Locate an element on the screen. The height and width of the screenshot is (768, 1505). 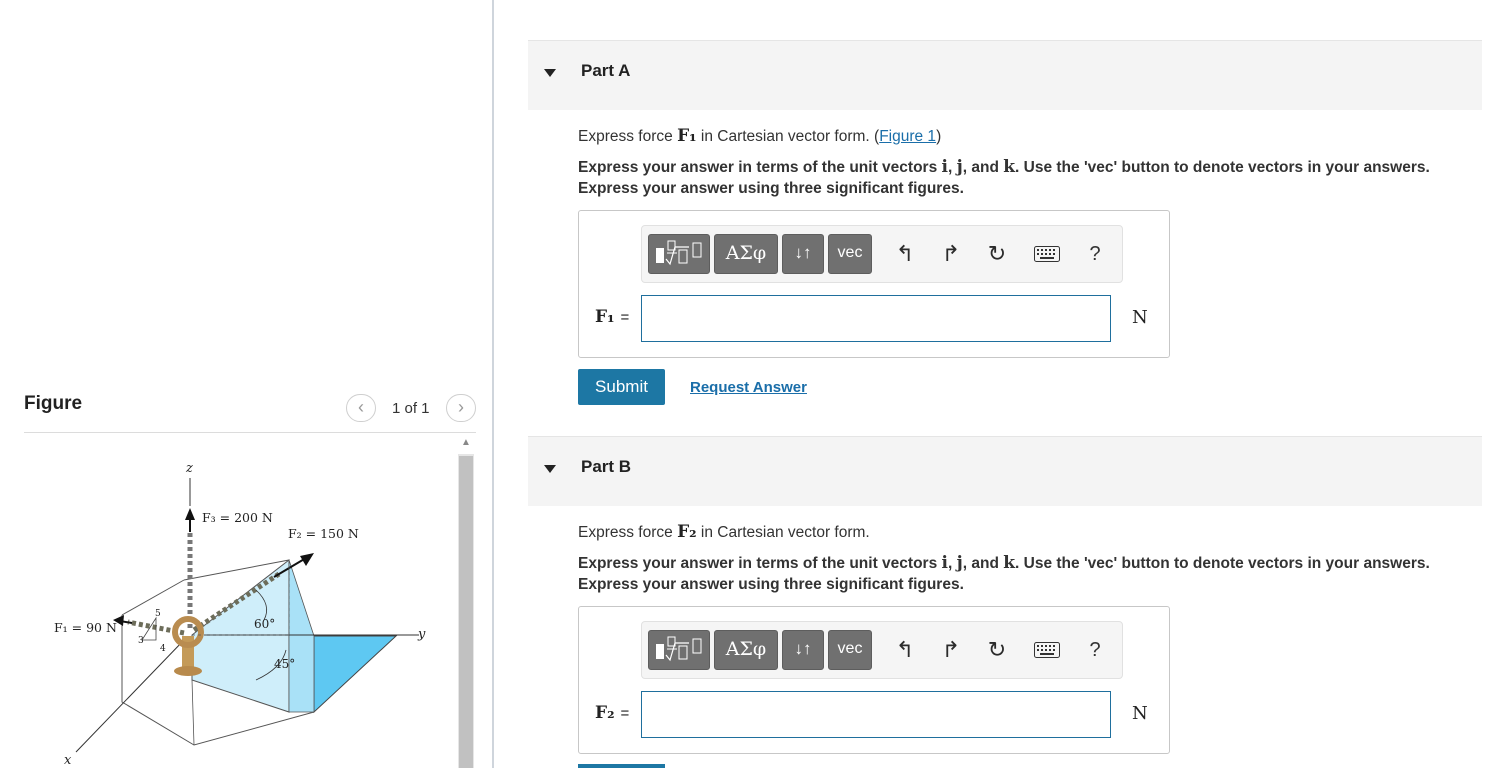
instr-and: , and is located at coordinates (983, 563).